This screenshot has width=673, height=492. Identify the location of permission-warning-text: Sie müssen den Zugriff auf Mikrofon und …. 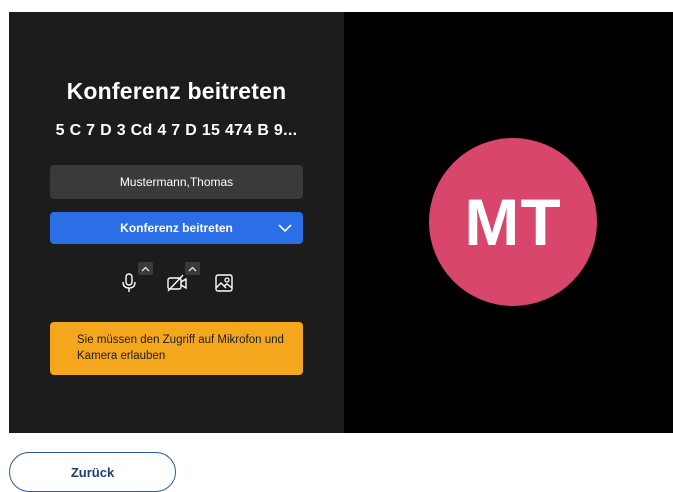
(180, 348).